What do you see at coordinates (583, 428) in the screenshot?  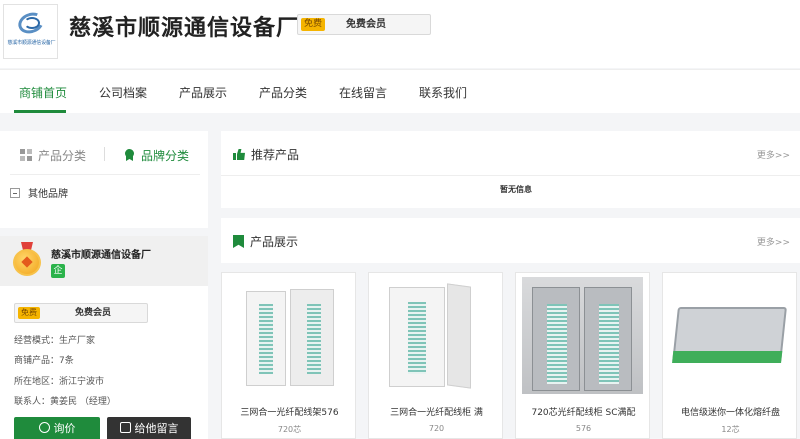 I see `product-spec: 576` at bounding box center [583, 428].